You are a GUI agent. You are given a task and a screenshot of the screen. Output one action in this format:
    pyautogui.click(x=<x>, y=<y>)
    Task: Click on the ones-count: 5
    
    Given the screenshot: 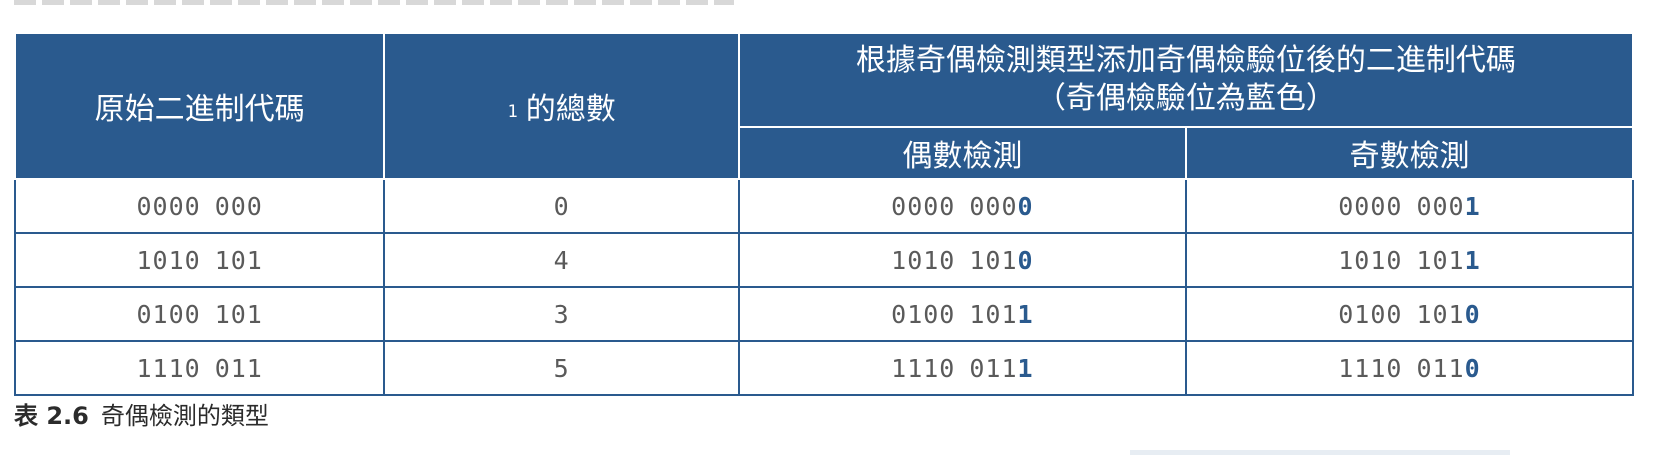 What is the action you would take?
    pyautogui.click(x=561, y=368)
    